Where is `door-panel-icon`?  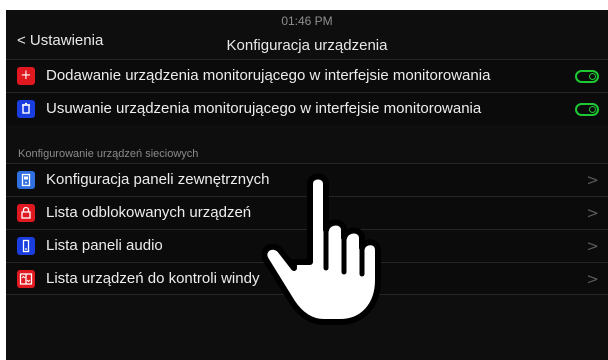
door-panel-icon is located at coordinates (26, 180).